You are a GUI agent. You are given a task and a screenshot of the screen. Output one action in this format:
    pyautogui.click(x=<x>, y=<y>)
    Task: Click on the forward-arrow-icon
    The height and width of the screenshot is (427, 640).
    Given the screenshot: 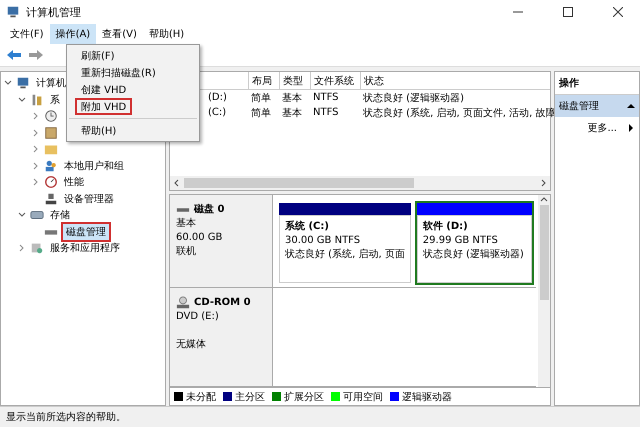 What is the action you would take?
    pyautogui.click(x=36, y=55)
    